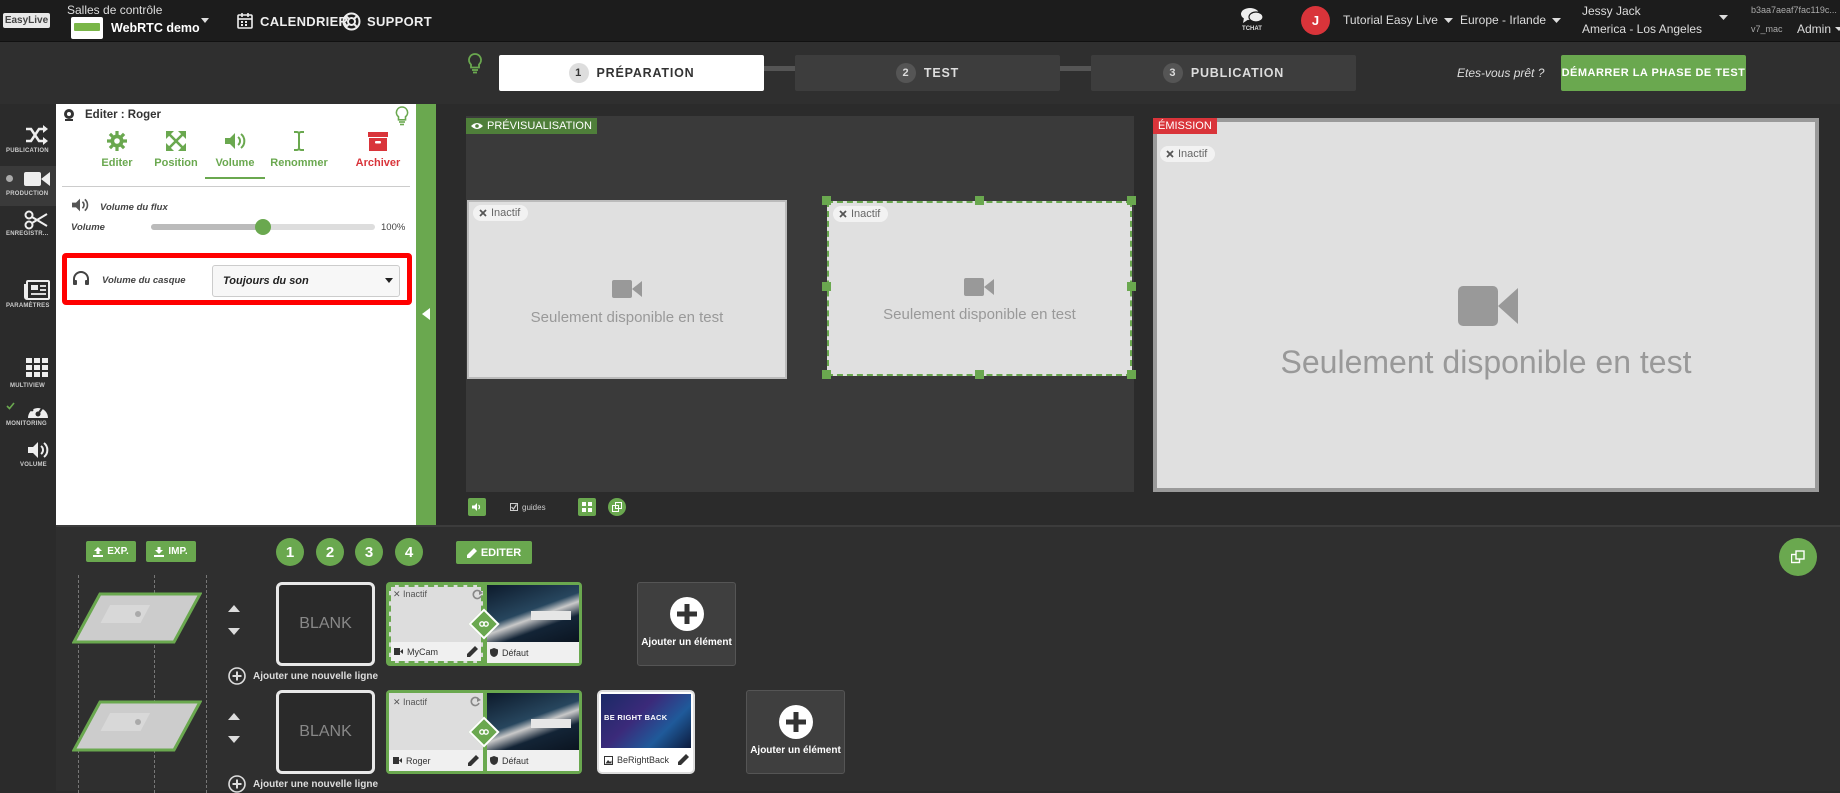 The height and width of the screenshot is (793, 1840). Describe the element at coordinates (28, 294) in the screenshot. I see `rail-parameters: PARAMÈTRES` at that location.